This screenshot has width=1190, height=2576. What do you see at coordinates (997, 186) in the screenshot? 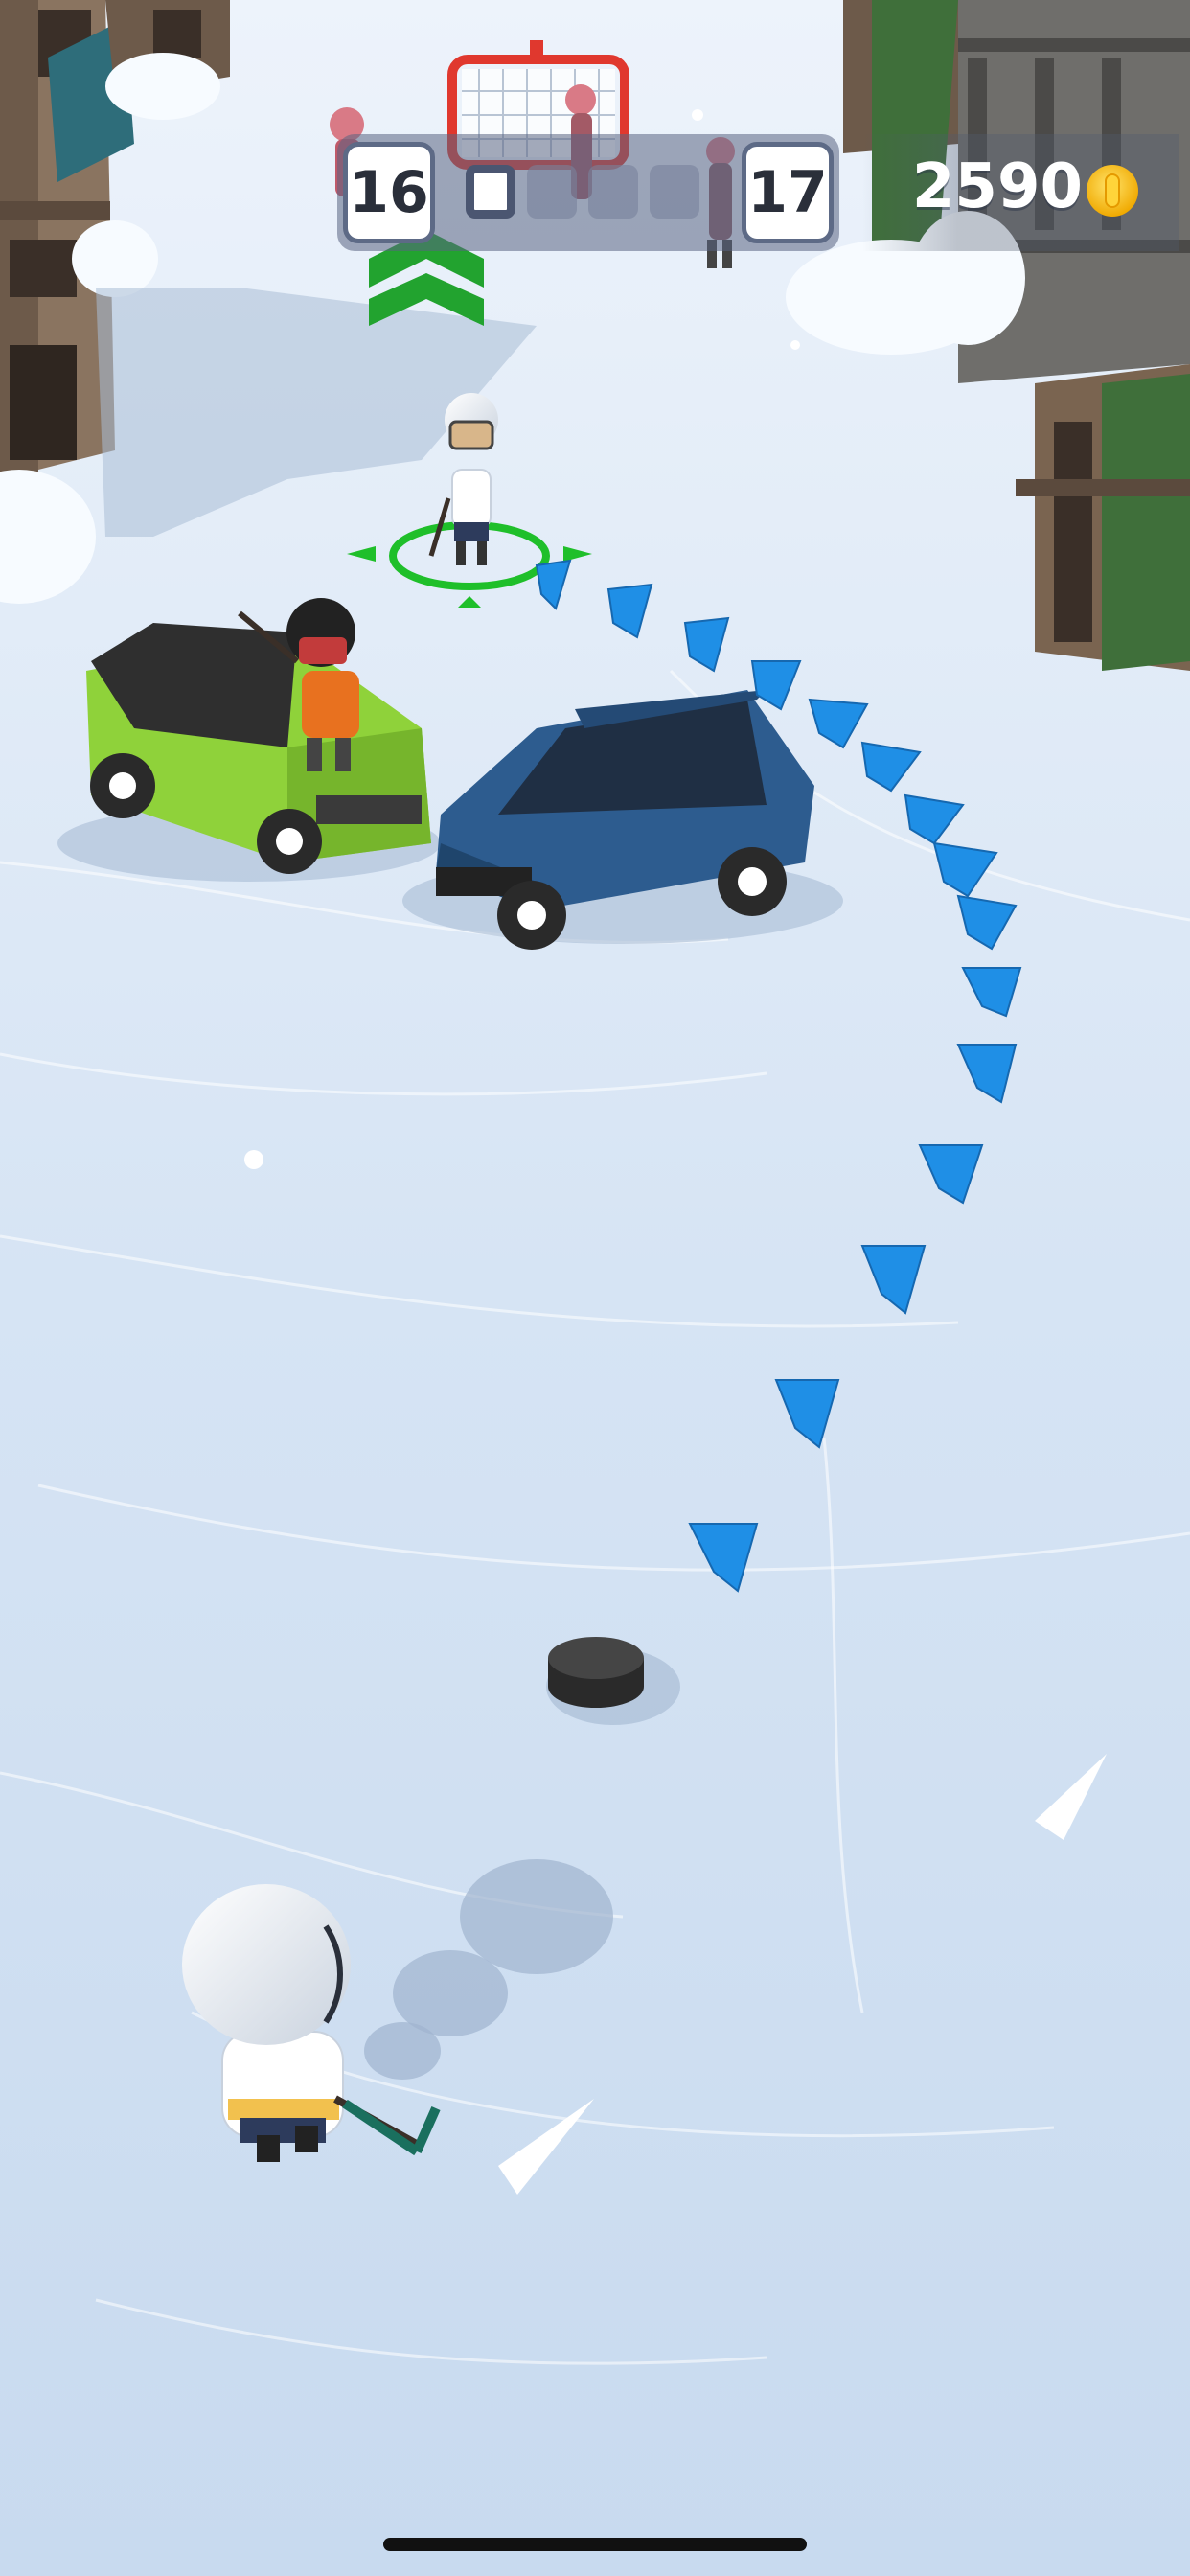
I see `coin-count: 2590` at bounding box center [997, 186].